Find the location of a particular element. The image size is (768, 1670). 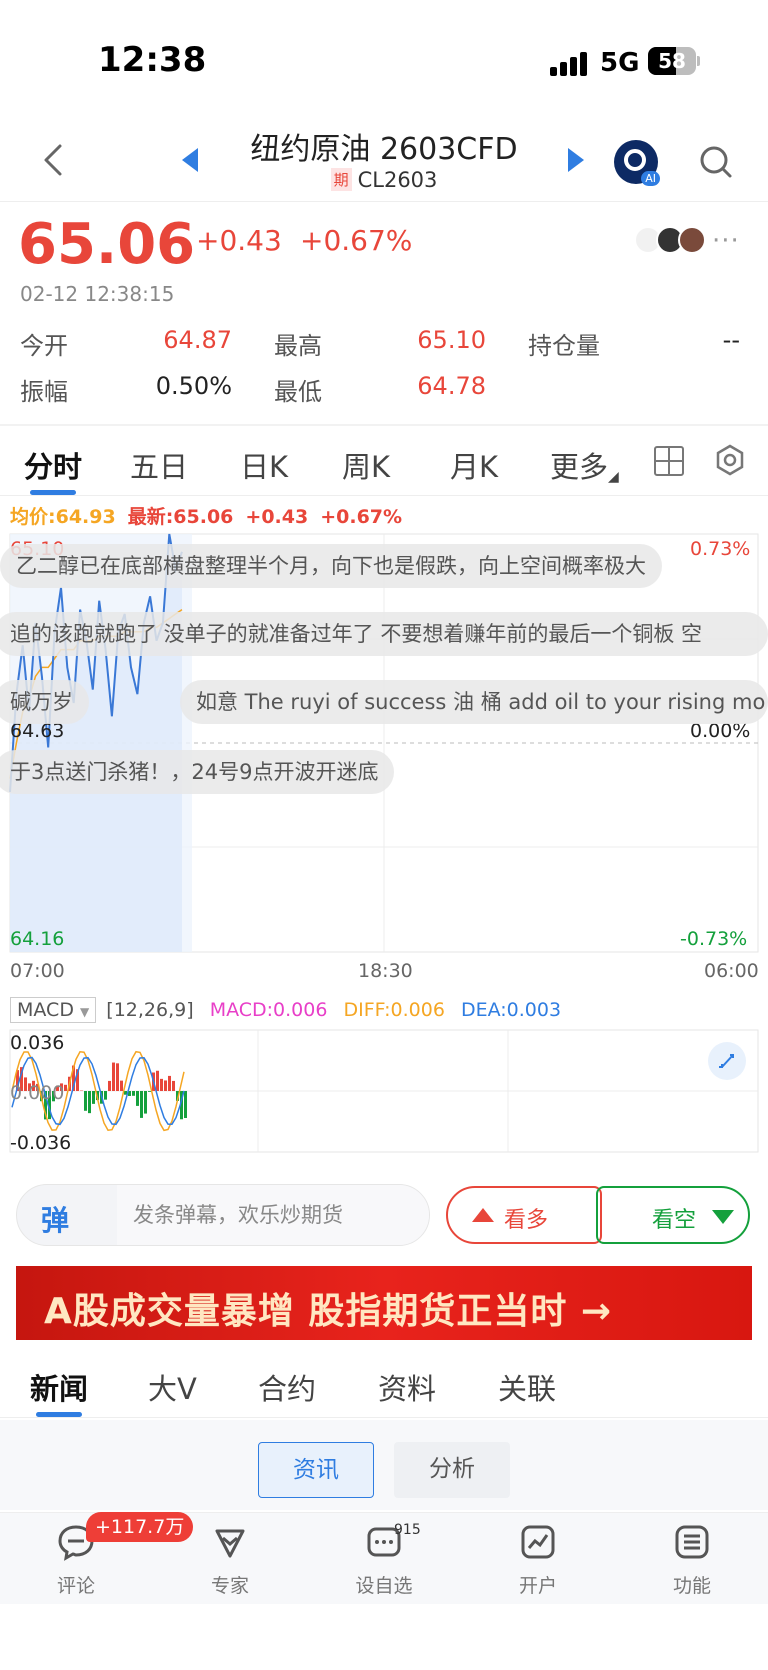

stat-label-open-interest: 持仓量 is located at coordinates (564, 346).